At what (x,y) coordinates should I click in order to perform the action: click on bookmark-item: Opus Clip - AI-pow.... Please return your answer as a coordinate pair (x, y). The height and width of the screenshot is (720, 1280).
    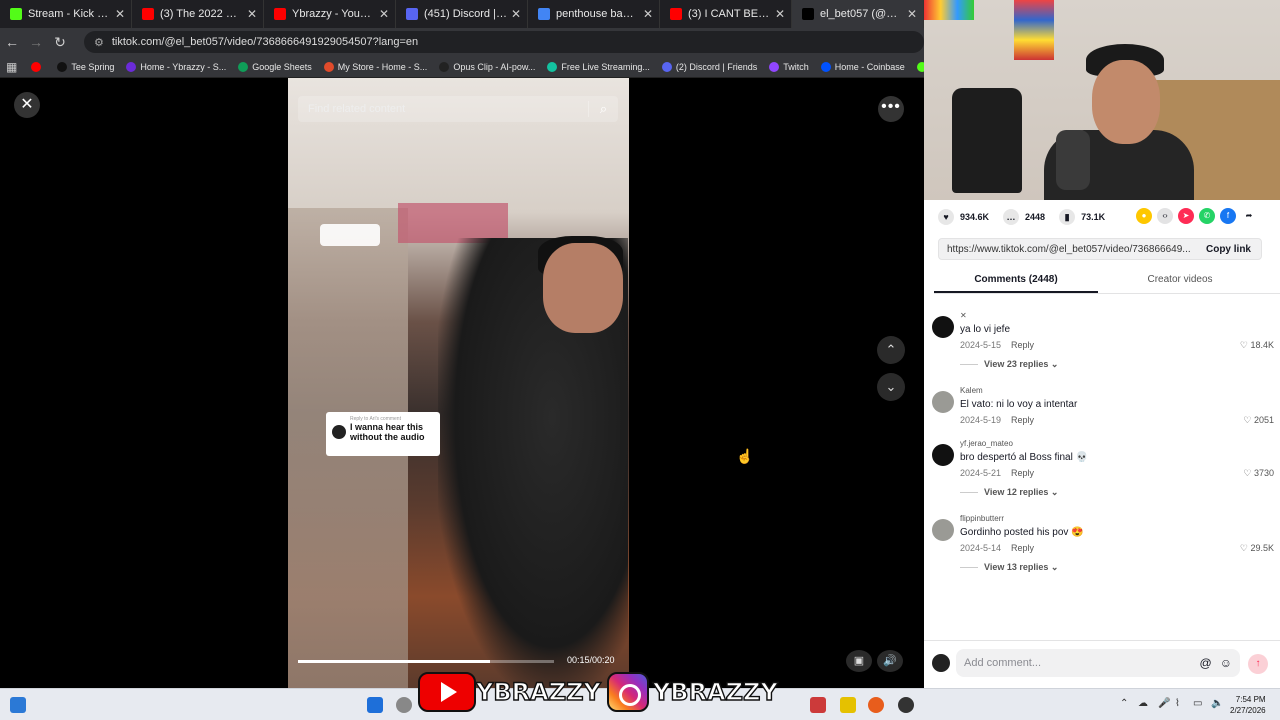
    Looking at the image, I should click on (487, 66).